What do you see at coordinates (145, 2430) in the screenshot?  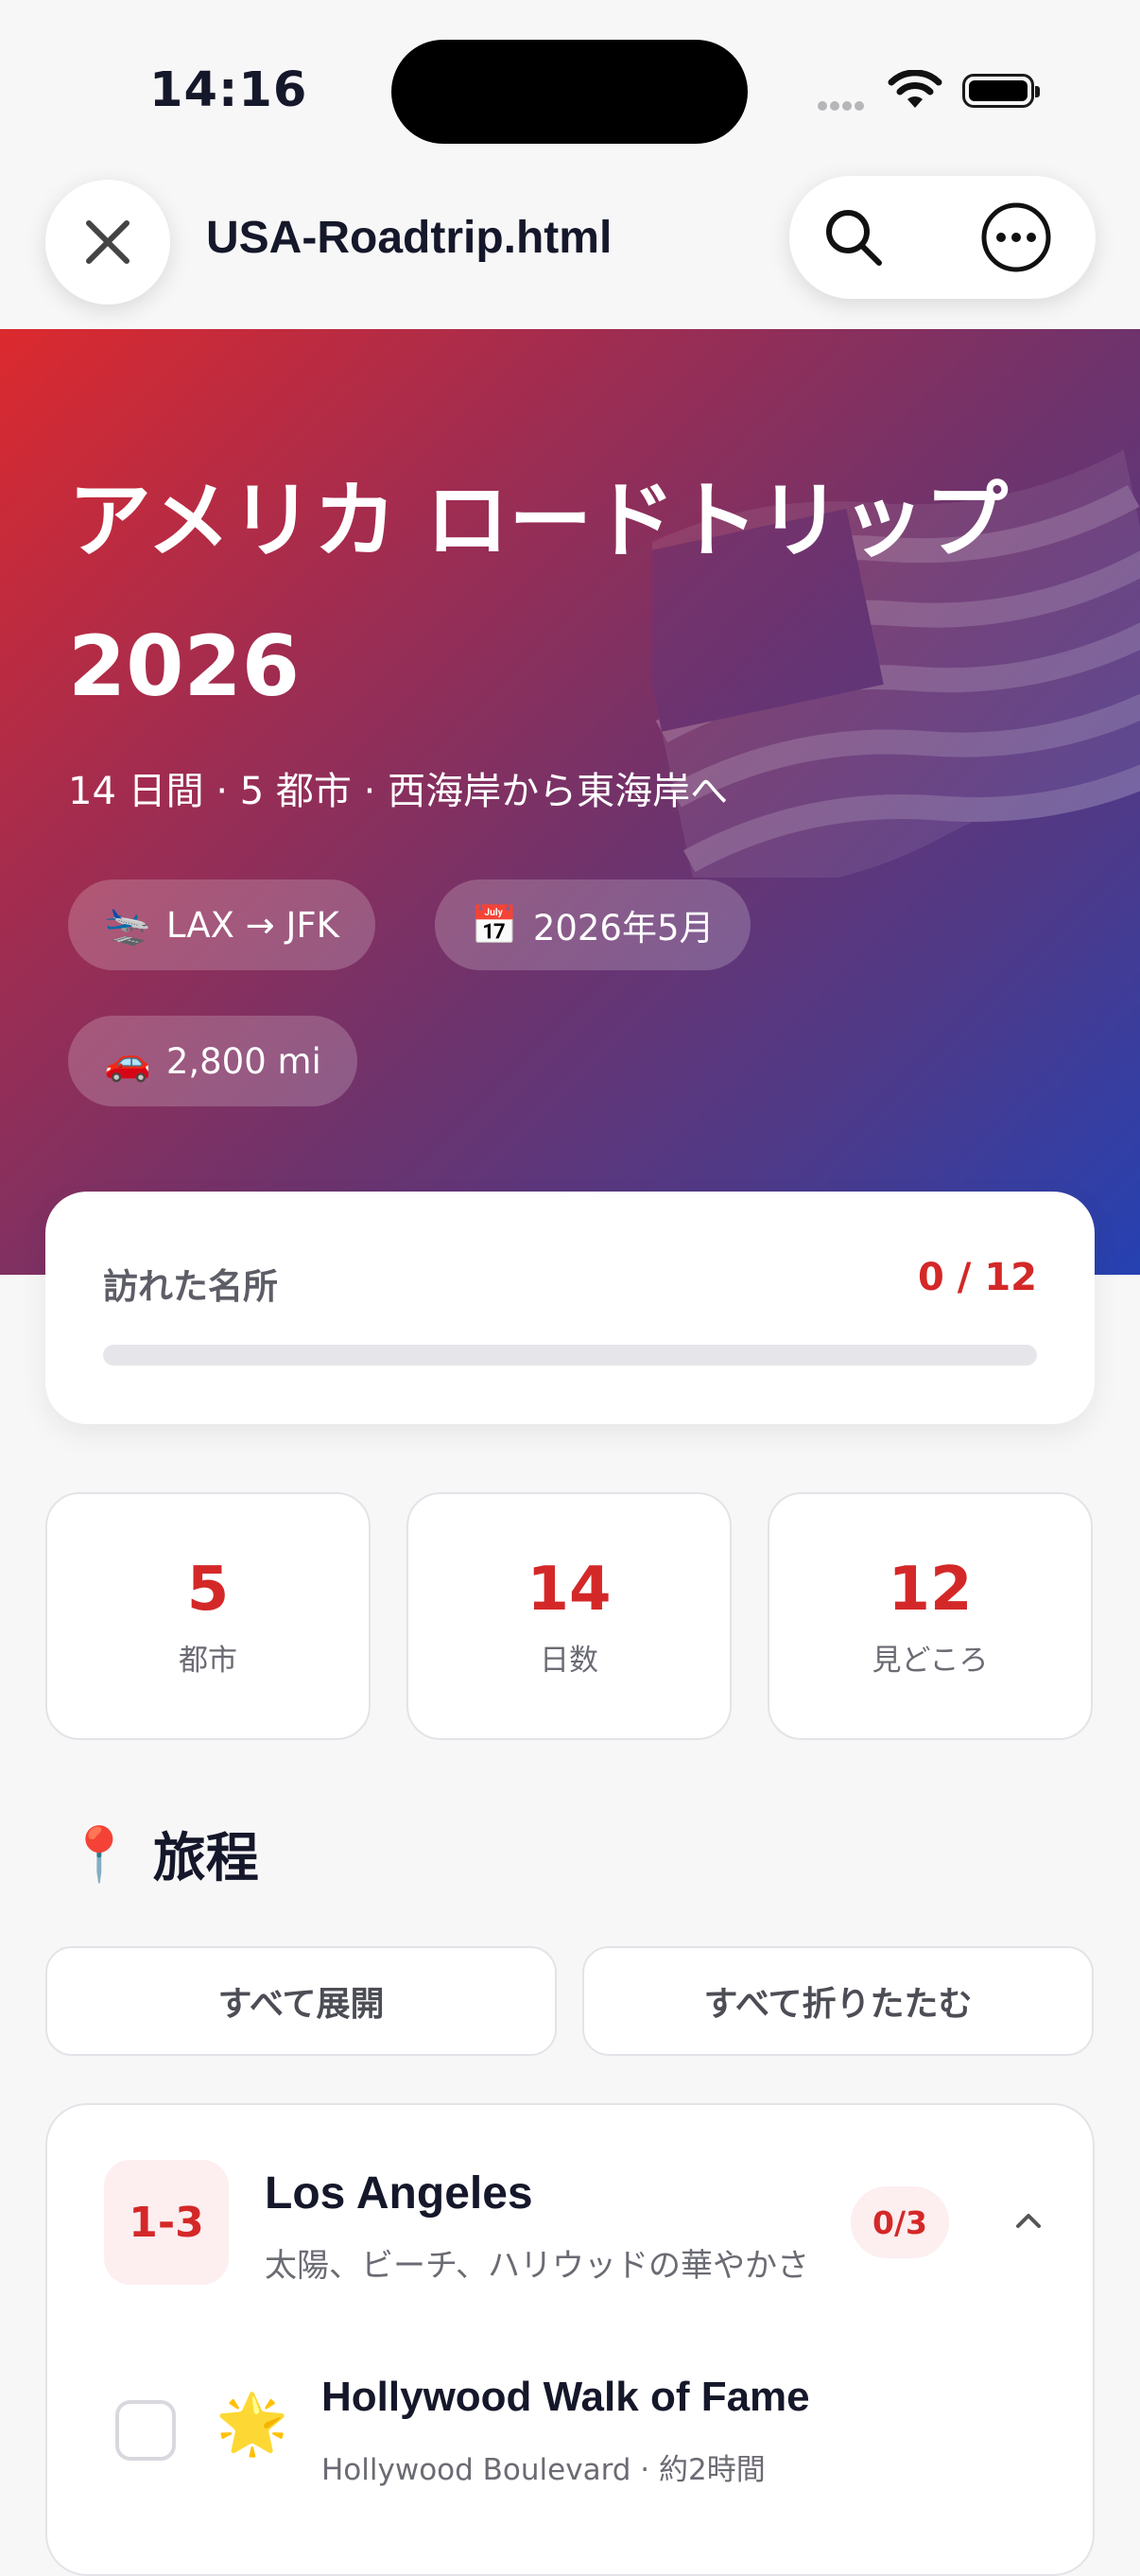 I see `spot-checkbox` at bounding box center [145, 2430].